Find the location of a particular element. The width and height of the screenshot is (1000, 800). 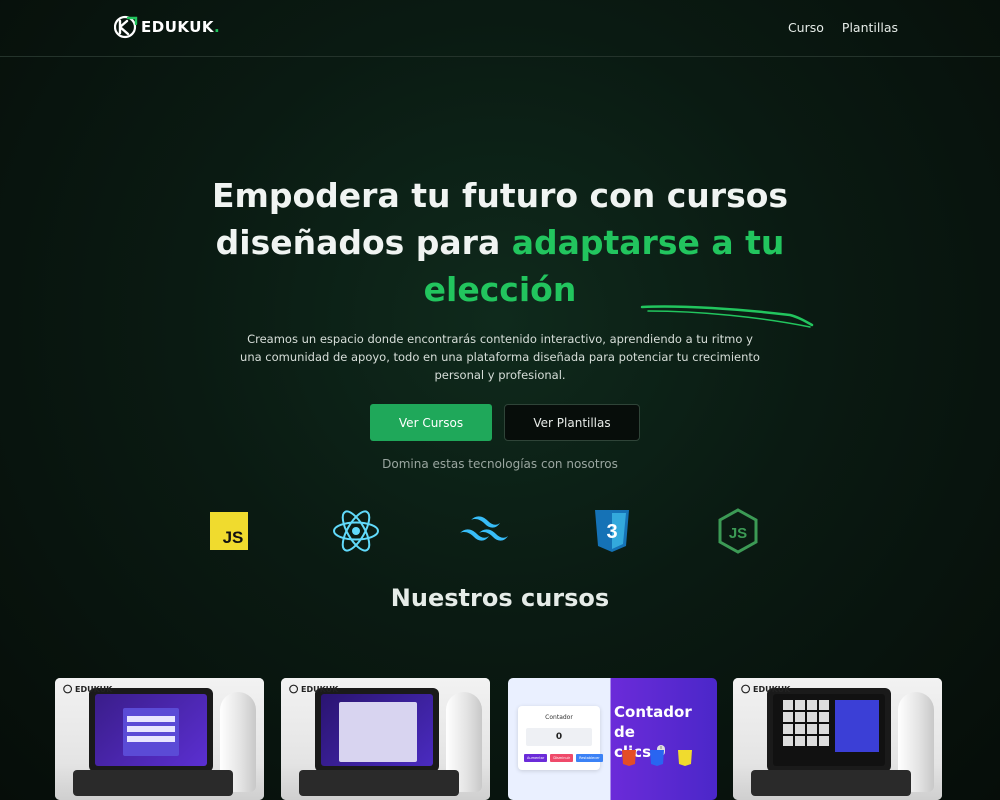

svg-text: 3 is located at coordinates (611, 532).